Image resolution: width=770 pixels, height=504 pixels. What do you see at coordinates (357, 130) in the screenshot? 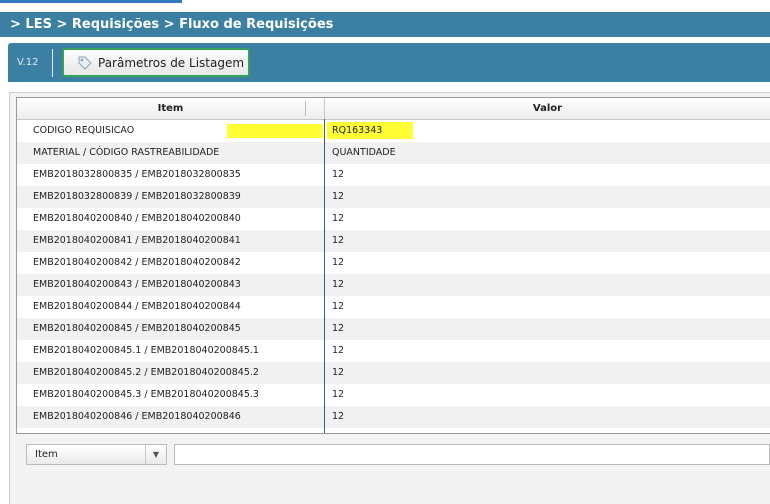
I see `cell-valor-text: RQ163343` at bounding box center [357, 130].